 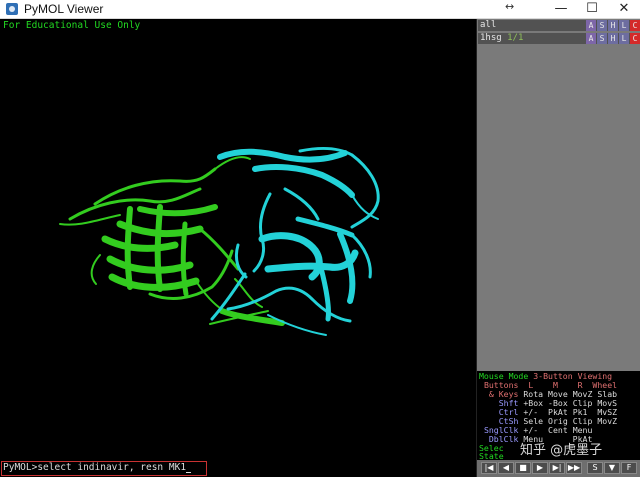 I want to click on watermark-text: 知乎 @虎墨子, so click(x=561, y=450).